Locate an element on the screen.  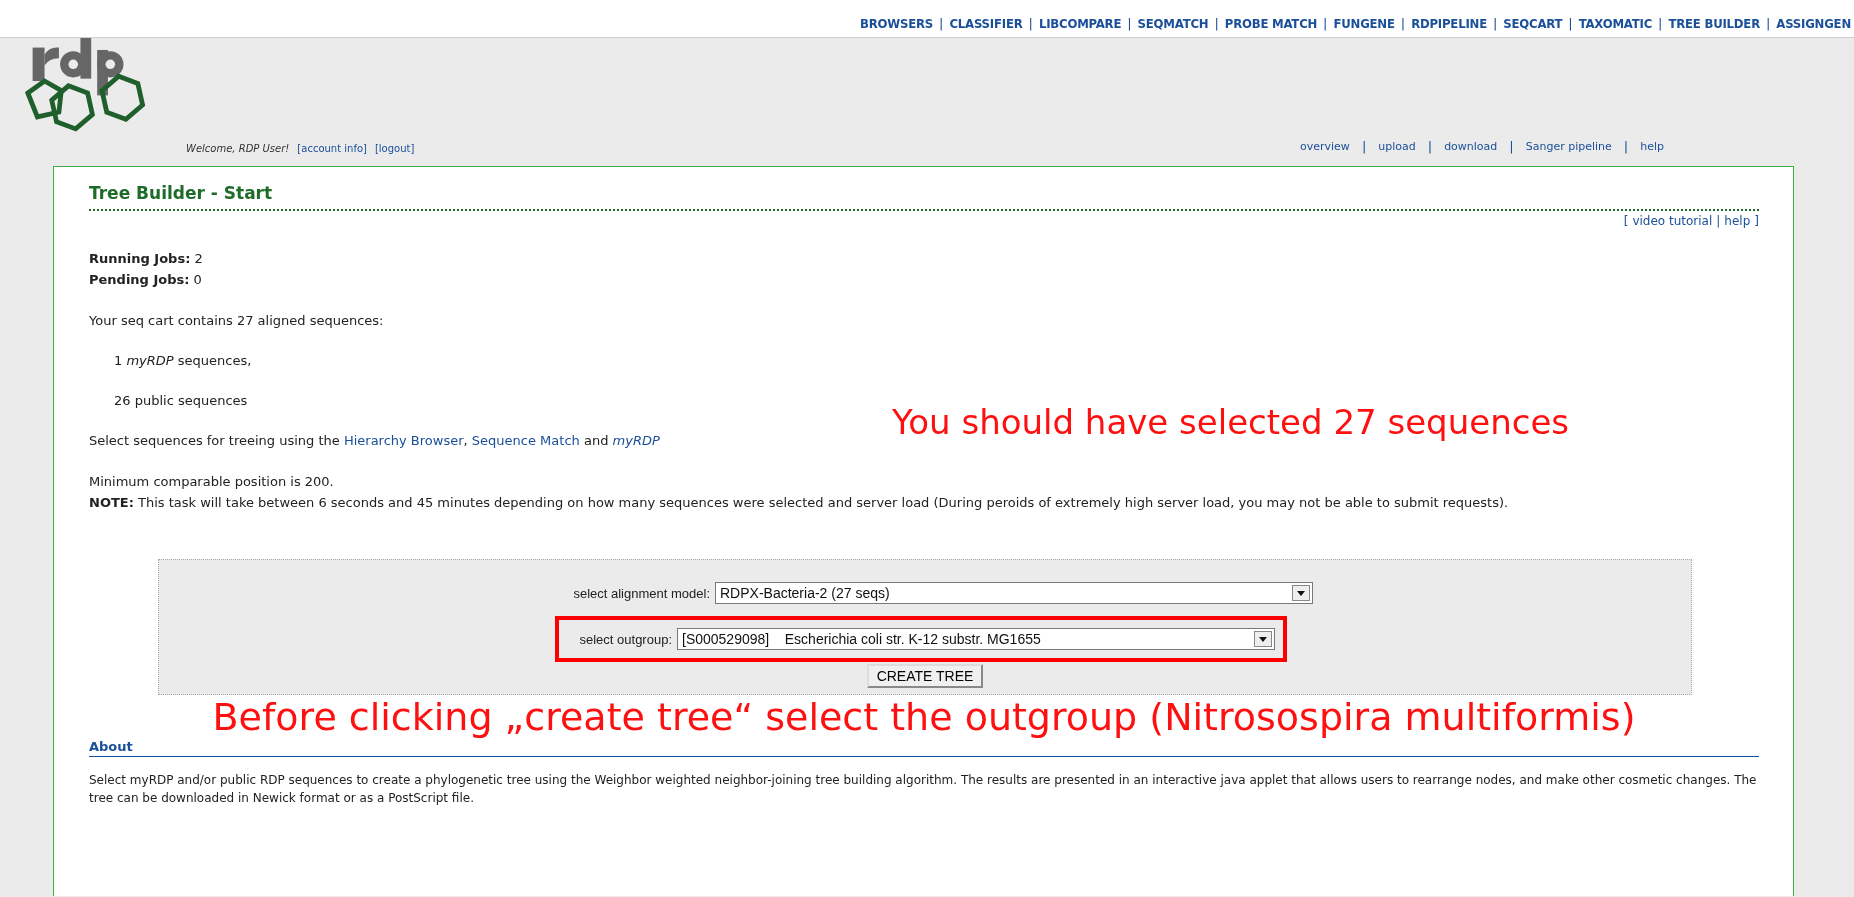
header-link: download is located at coordinates (1471, 146).